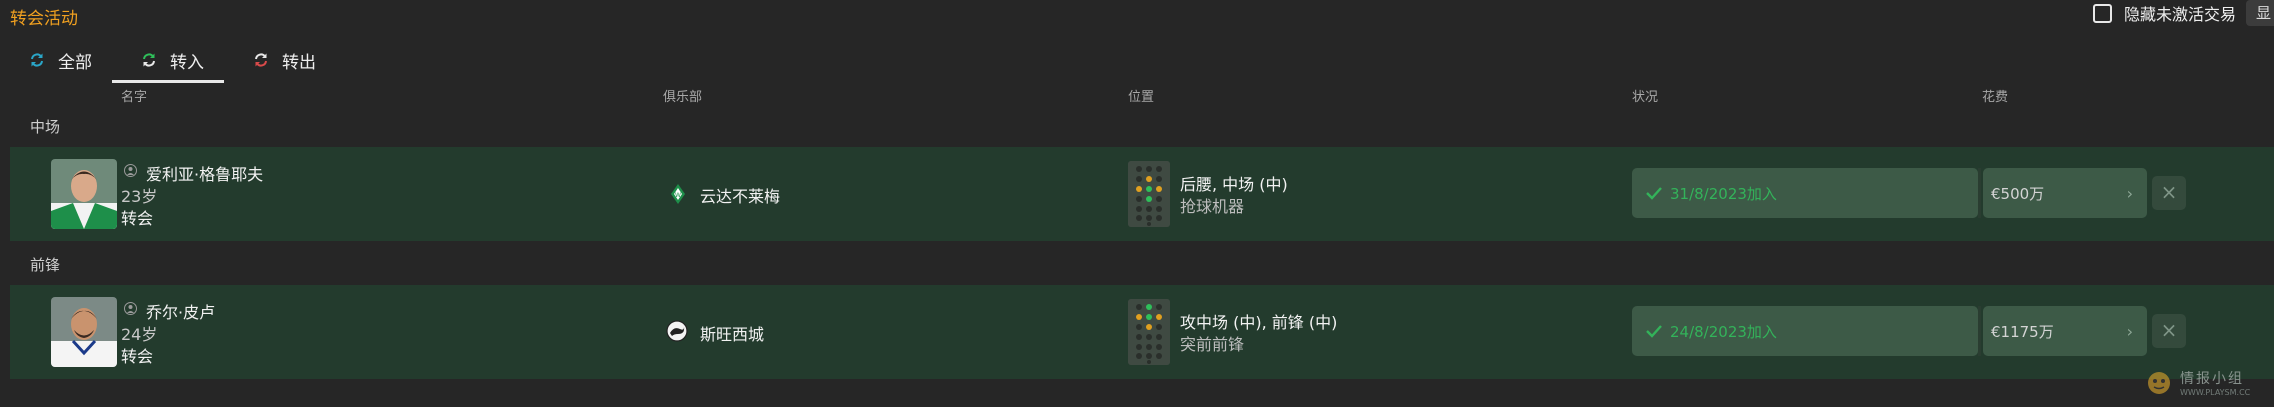 Image resolution: width=2274 pixels, height=407 pixels. I want to click on hide-inactive-toggle: 隐藏未激活交易, so click(2164, 13).